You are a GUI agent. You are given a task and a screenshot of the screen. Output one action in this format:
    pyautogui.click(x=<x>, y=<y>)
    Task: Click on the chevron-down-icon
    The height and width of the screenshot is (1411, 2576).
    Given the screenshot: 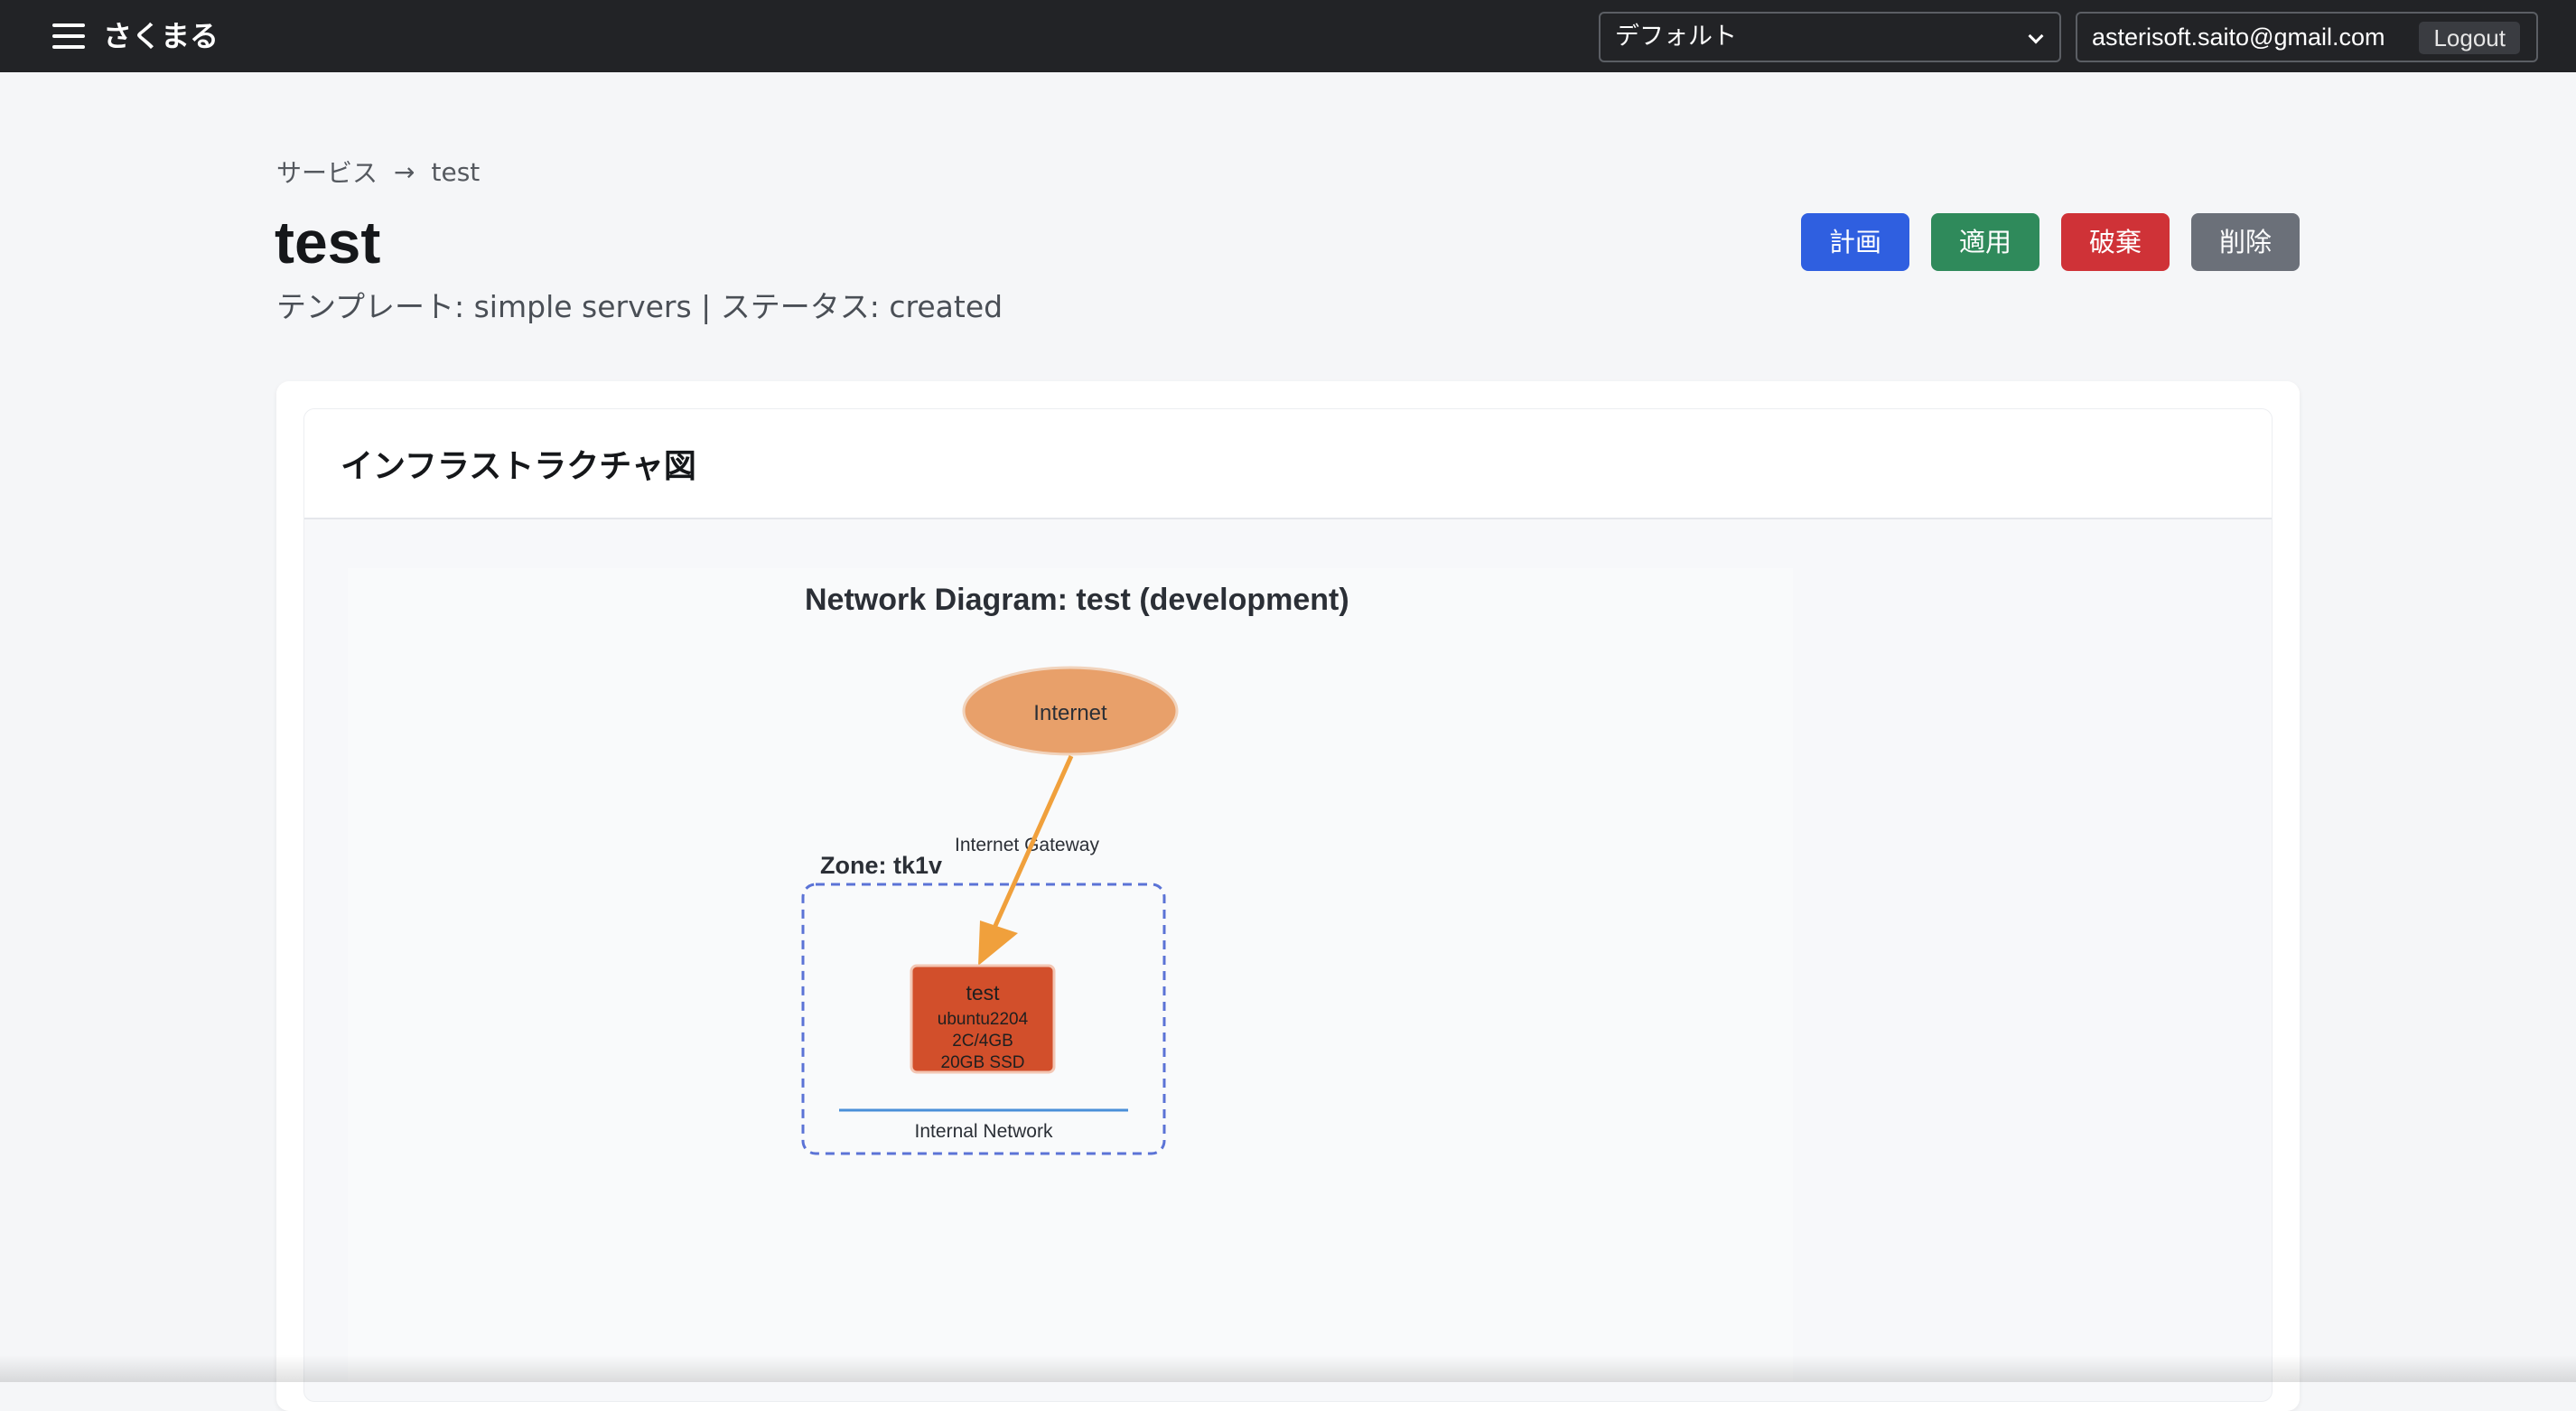 What is the action you would take?
    pyautogui.click(x=2037, y=36)
    